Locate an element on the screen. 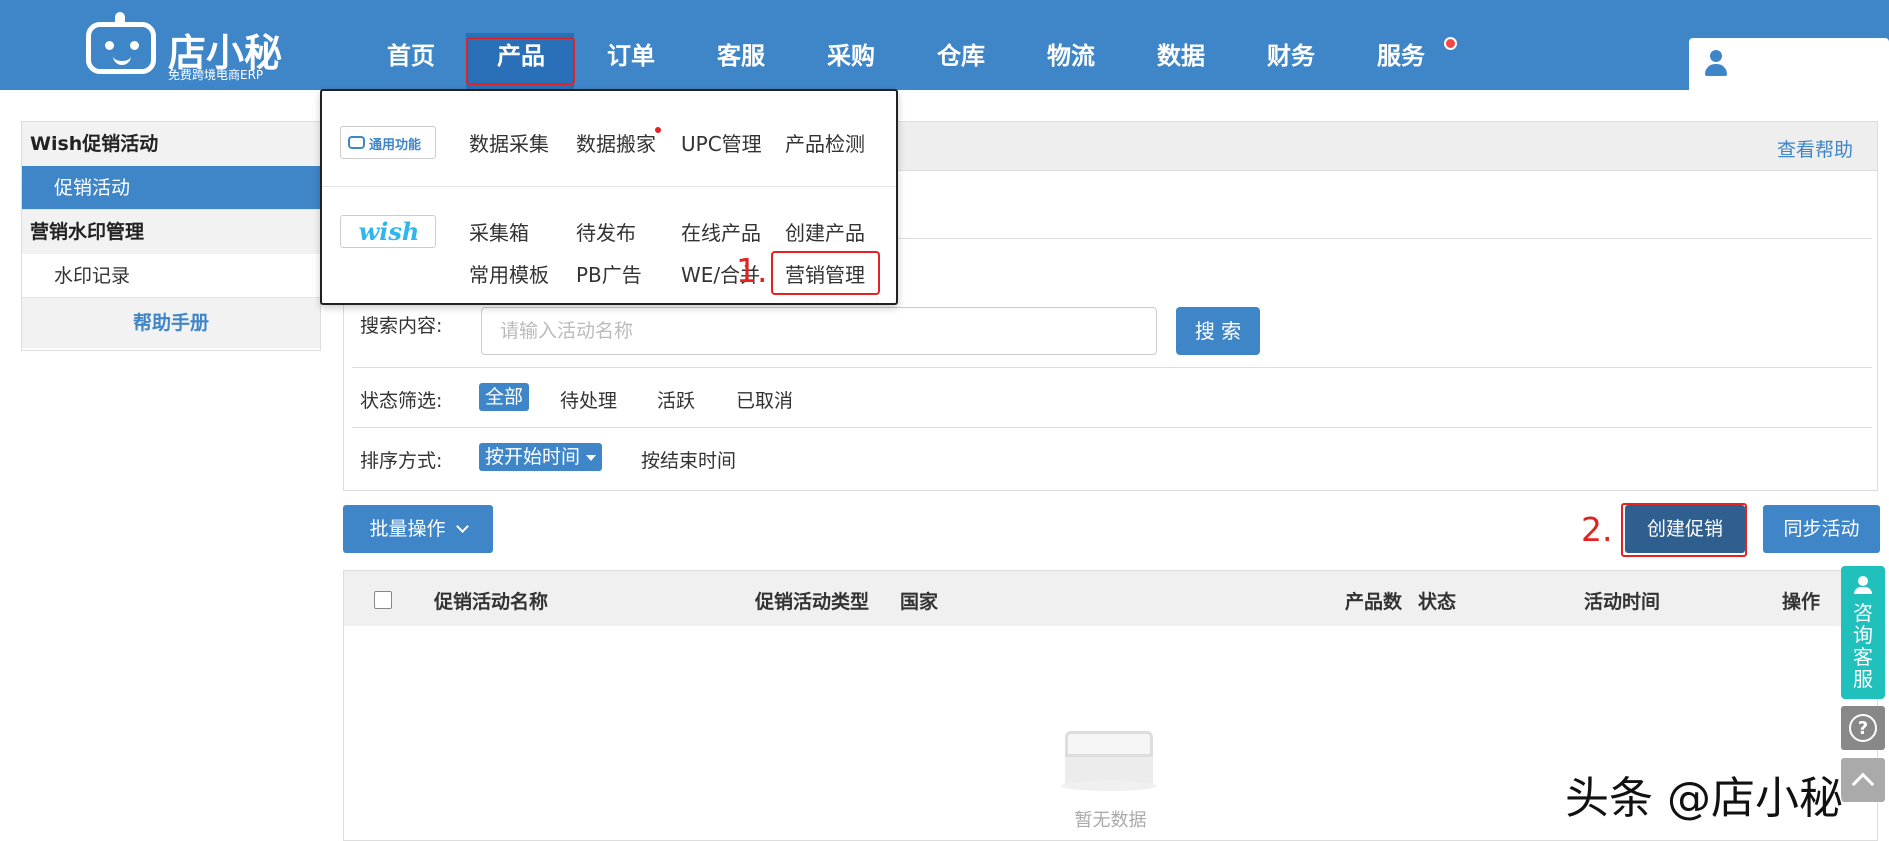  step2-annotation: 2. is located at coordinates (1597, 529).